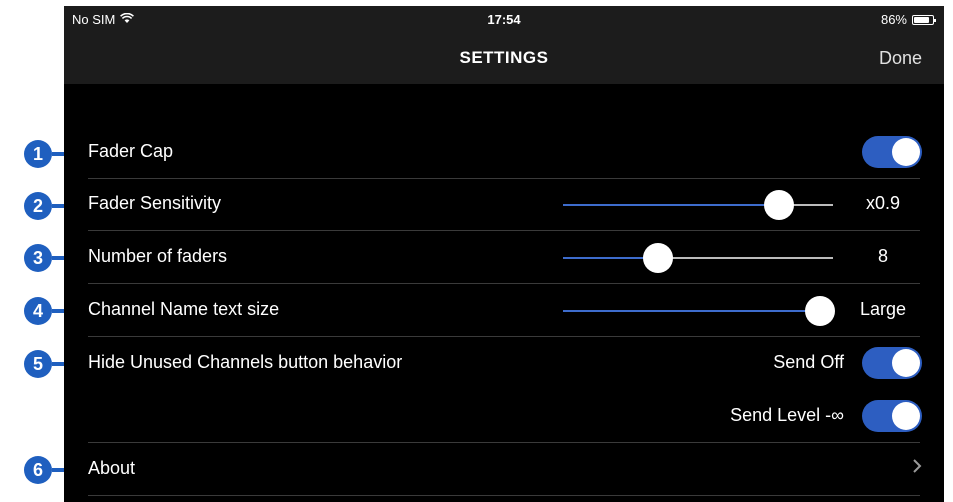  I want to click on battery-icon, so click(924, 19).